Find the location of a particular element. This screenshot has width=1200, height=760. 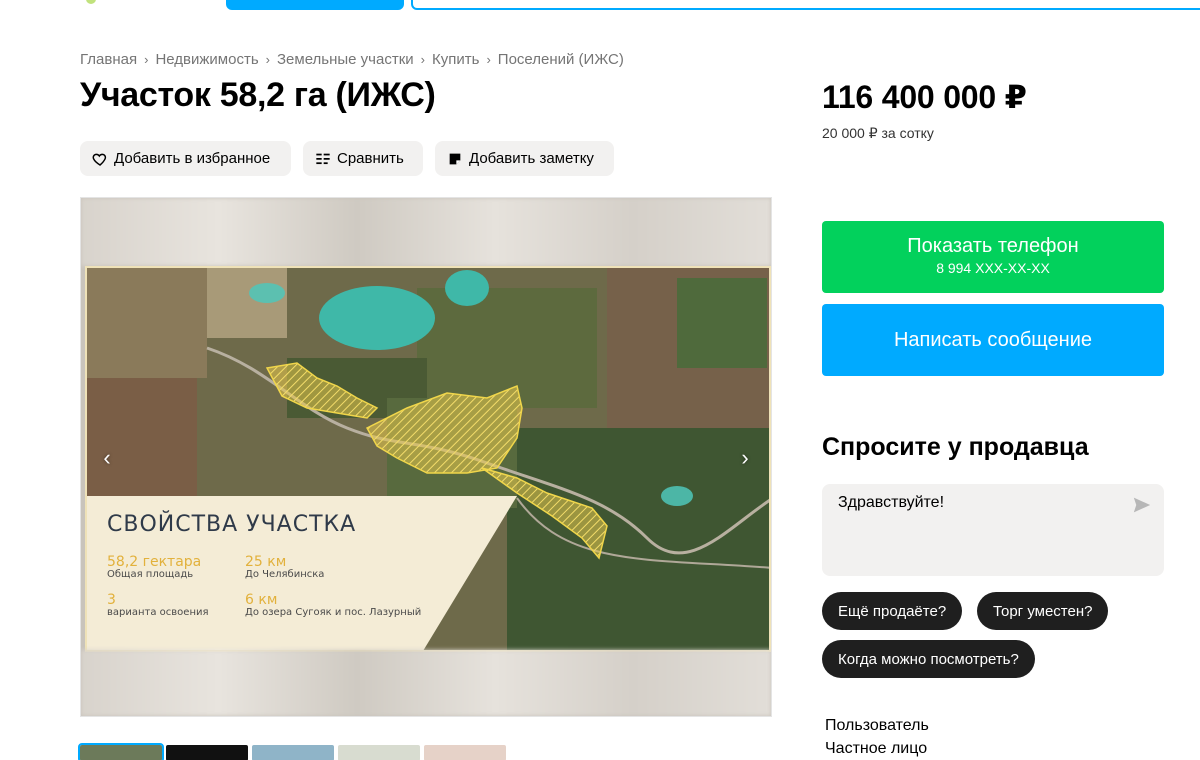

header-search-input is located at coordinates (805, 5).